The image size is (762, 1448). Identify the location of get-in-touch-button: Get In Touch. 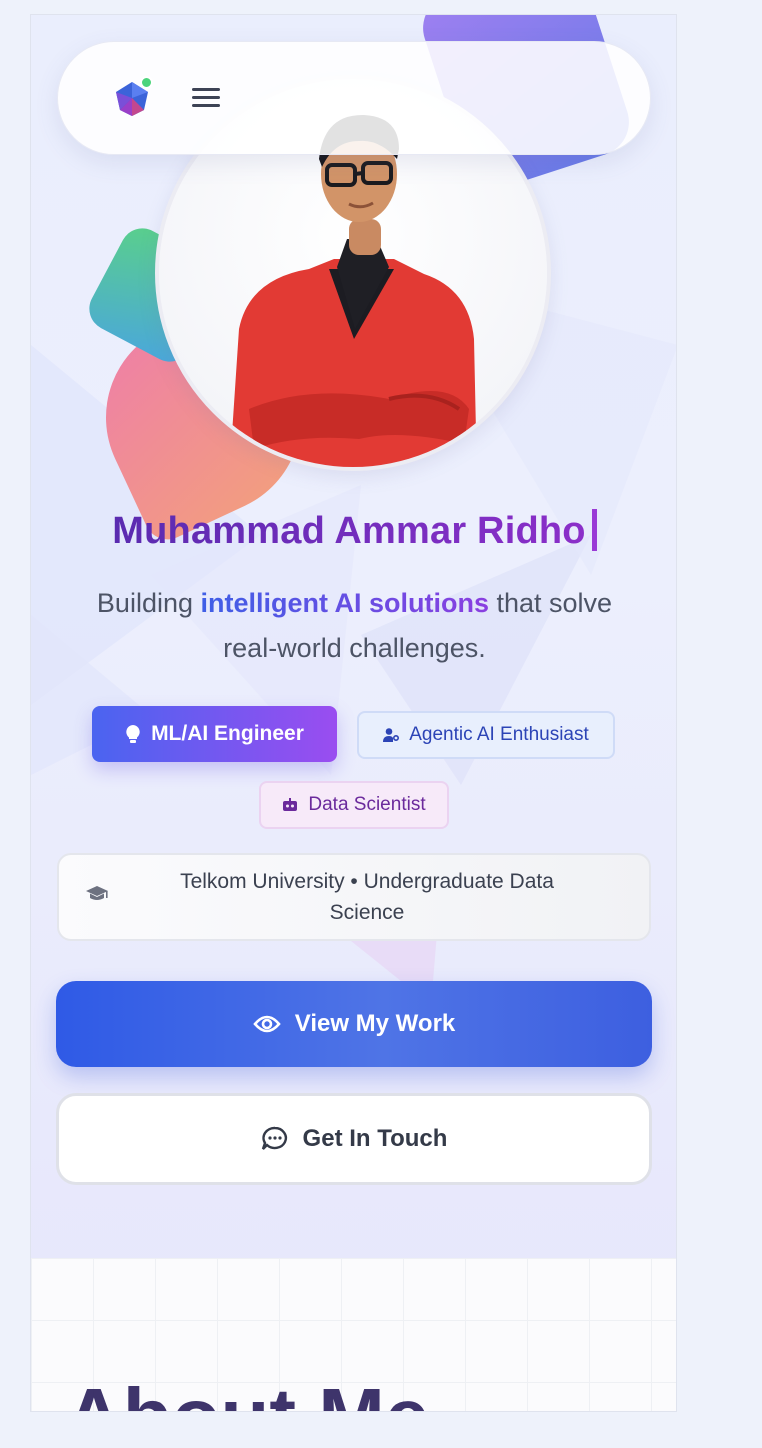
(354, 1139).